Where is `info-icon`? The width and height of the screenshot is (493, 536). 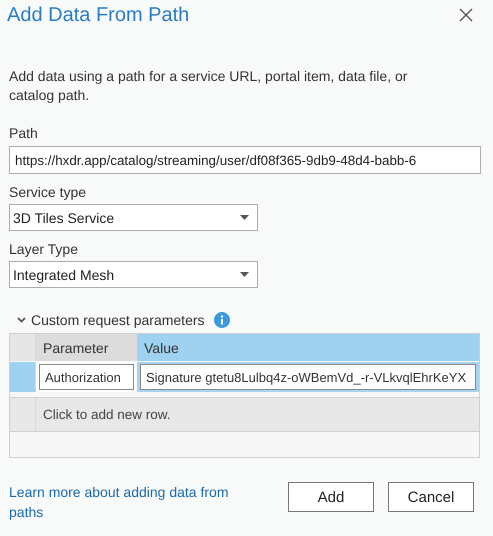 info-icon is located at coordinates (222, 320).